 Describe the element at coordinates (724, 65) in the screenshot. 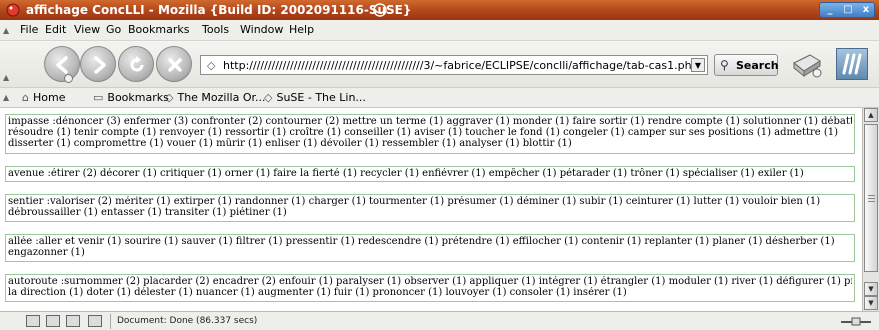

I see `search-icon: ⚲` at that location.